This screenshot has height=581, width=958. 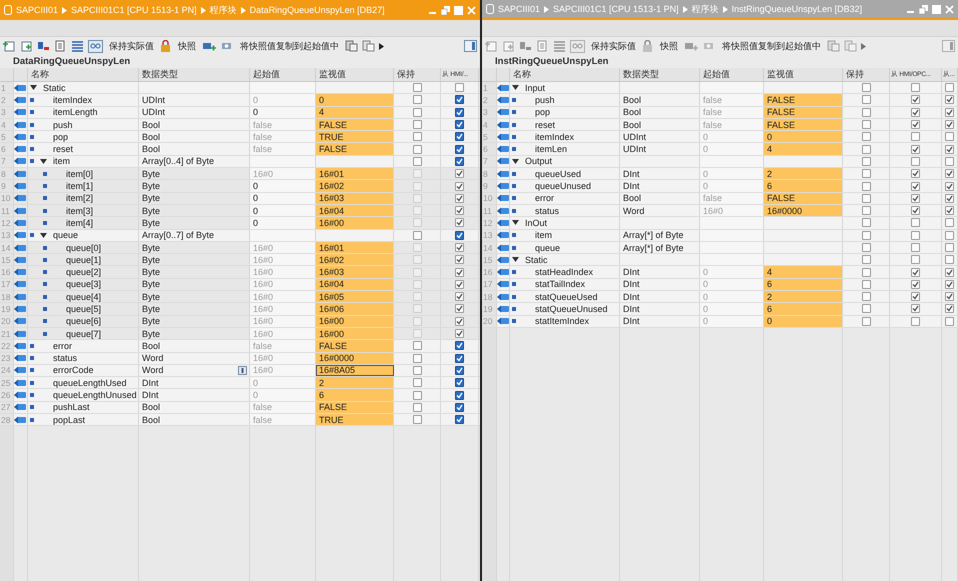 What do you see at coordinates (240, 174) in the screenshot?
I see `table-row: 8 item[0] Byte 16#0 16#01` at bounding box center [240, 174].